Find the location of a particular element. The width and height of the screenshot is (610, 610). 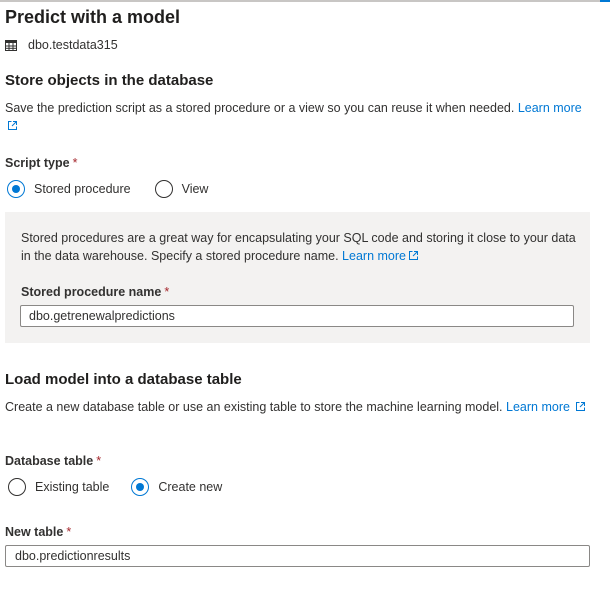

new-table-input is located at coordinates (297, 556).